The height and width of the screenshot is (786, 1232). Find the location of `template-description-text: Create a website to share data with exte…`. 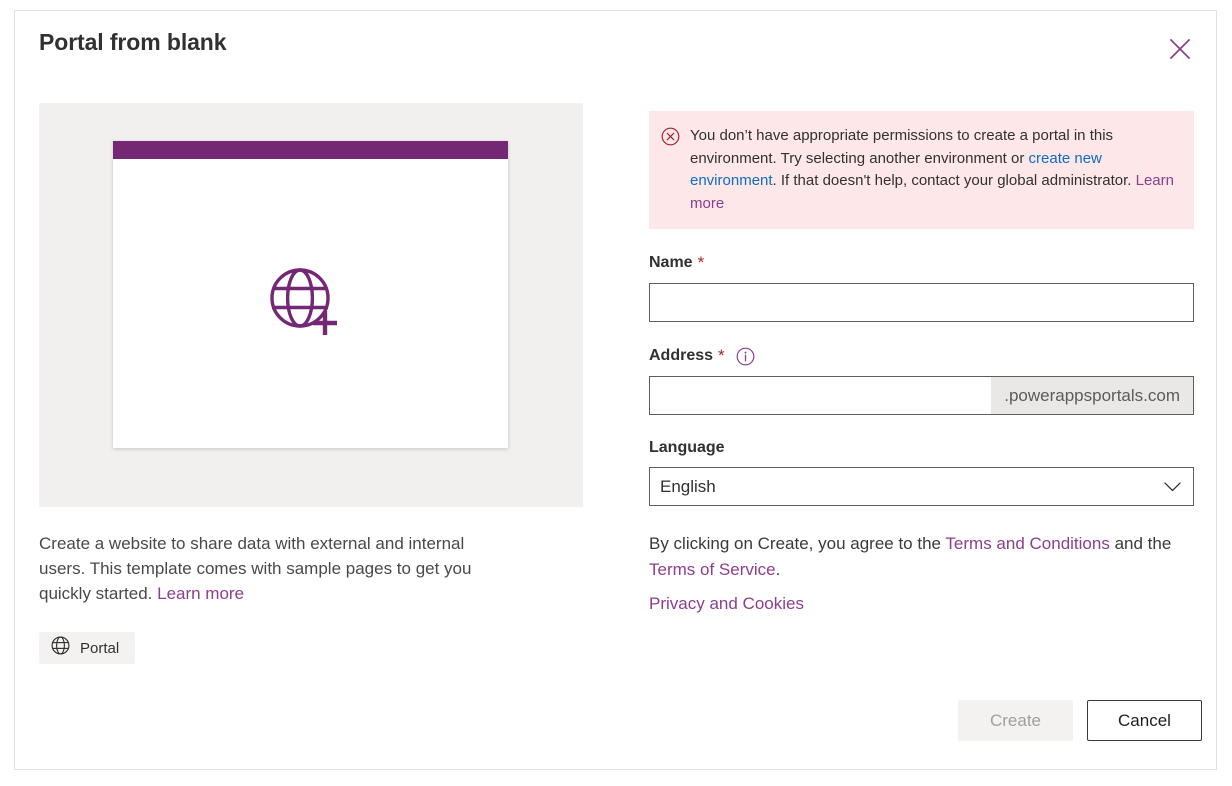

template-description-text: Create a website to share data with exte… is located at coordinates (255, 568).